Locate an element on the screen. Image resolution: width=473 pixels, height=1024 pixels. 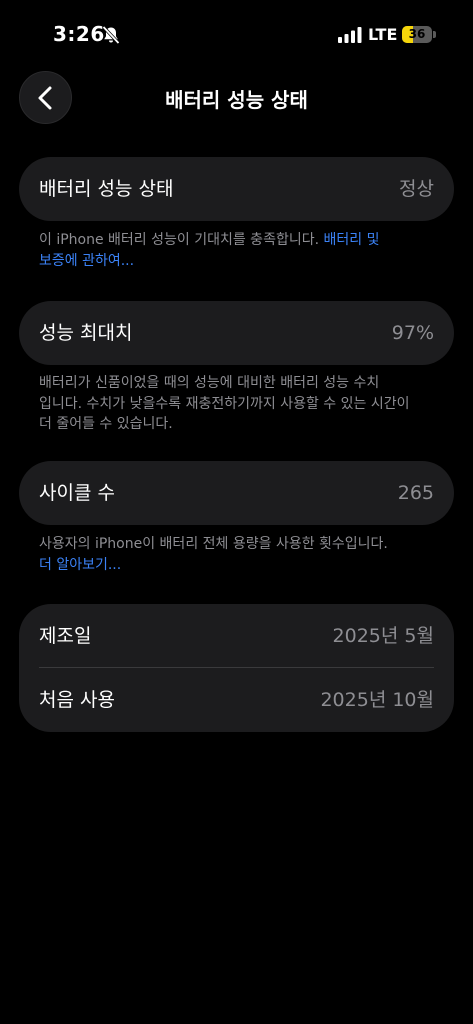
dates-card: 제조일 2025년 5월 처음 사용 2025년 10월 is located at coordinates (236, 668).